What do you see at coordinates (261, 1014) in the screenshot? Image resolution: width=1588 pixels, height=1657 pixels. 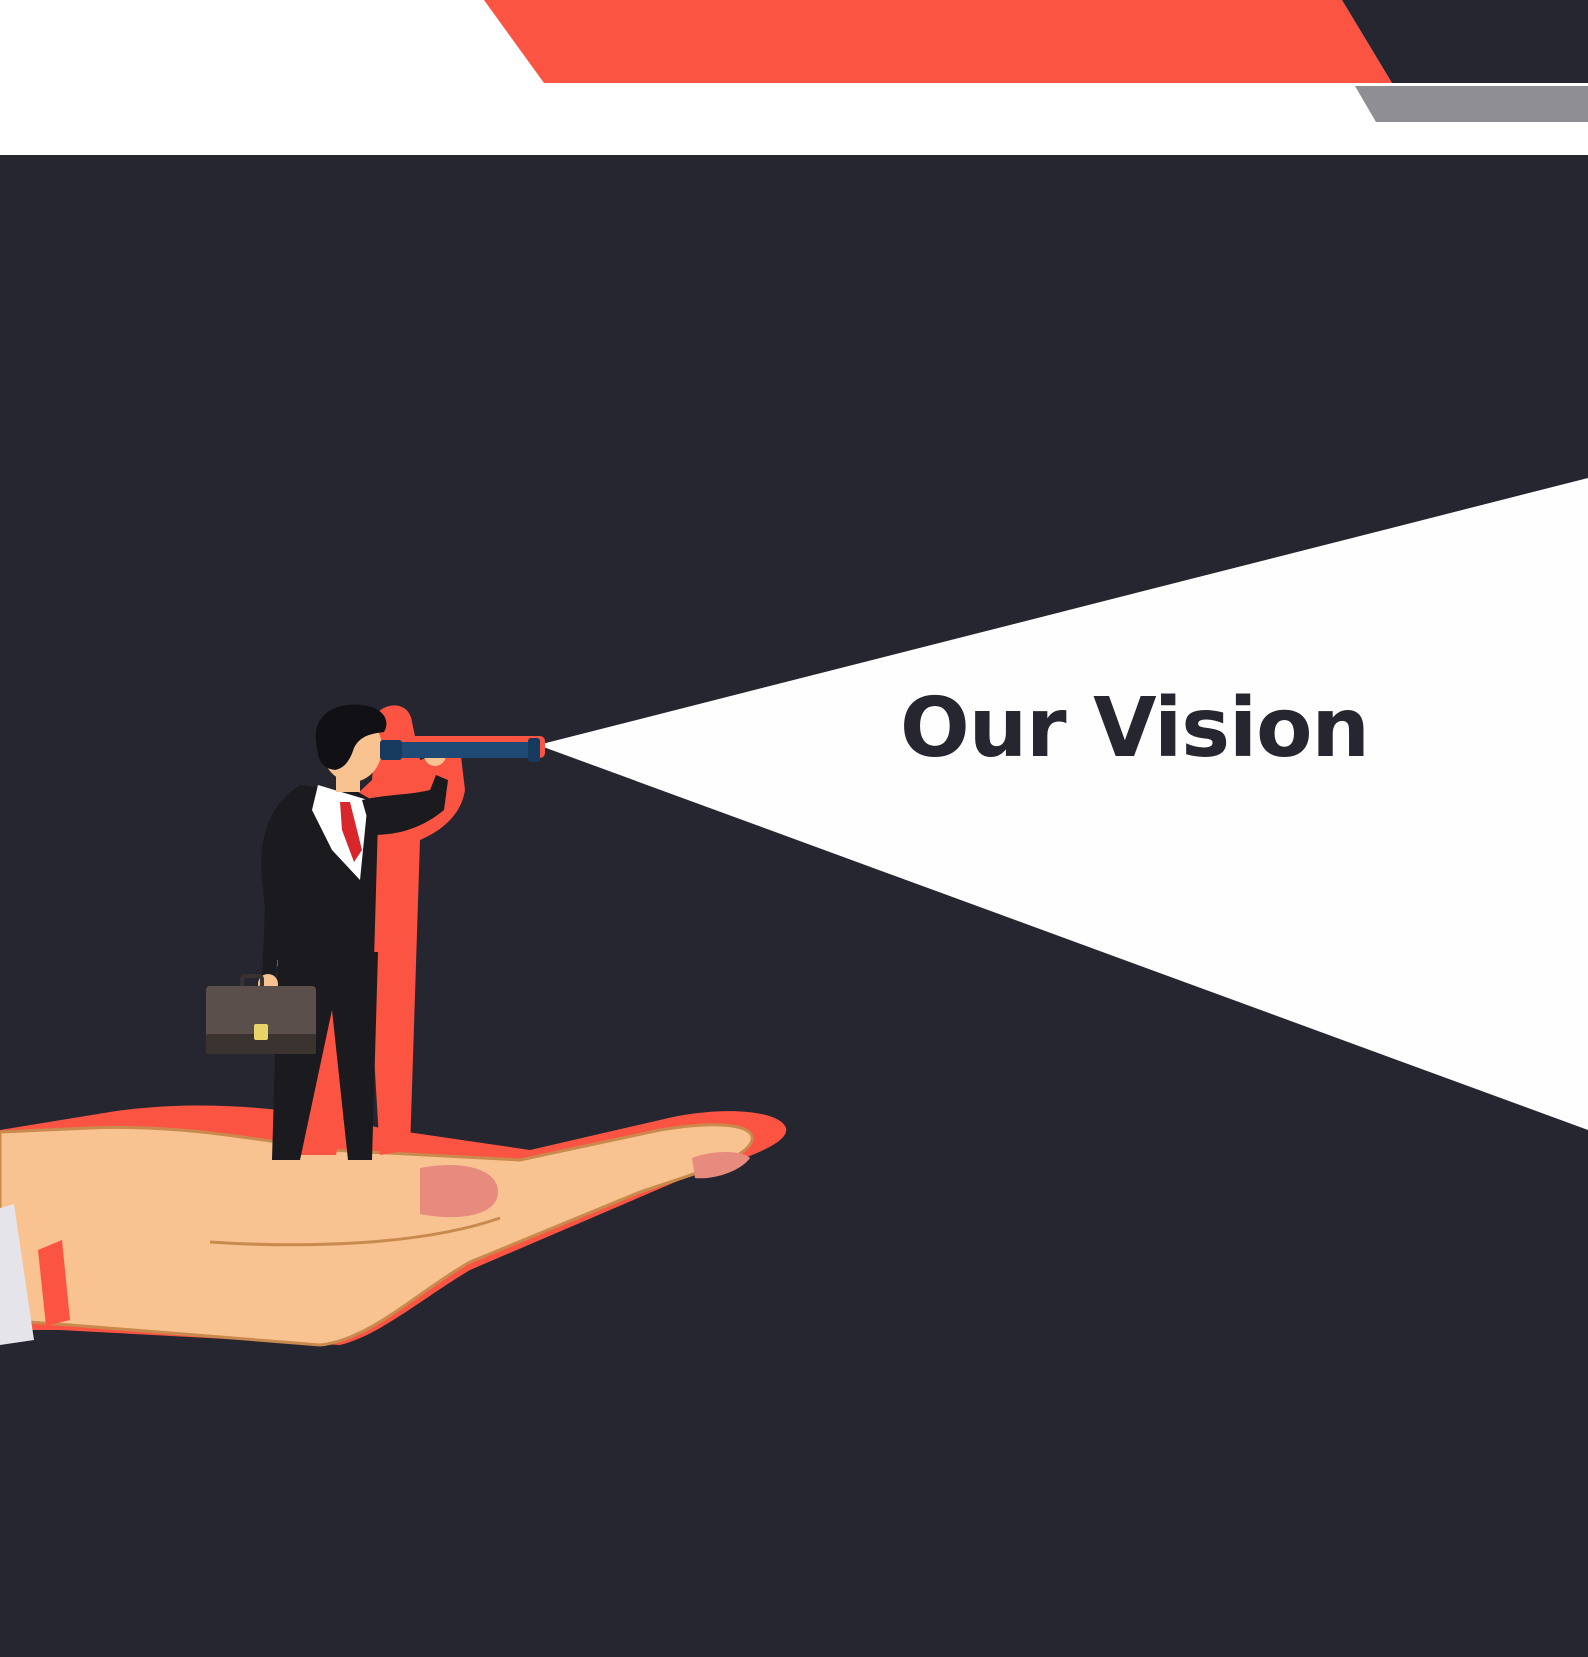 I see `briefcase-icon` at bounding box center [261, 1014].